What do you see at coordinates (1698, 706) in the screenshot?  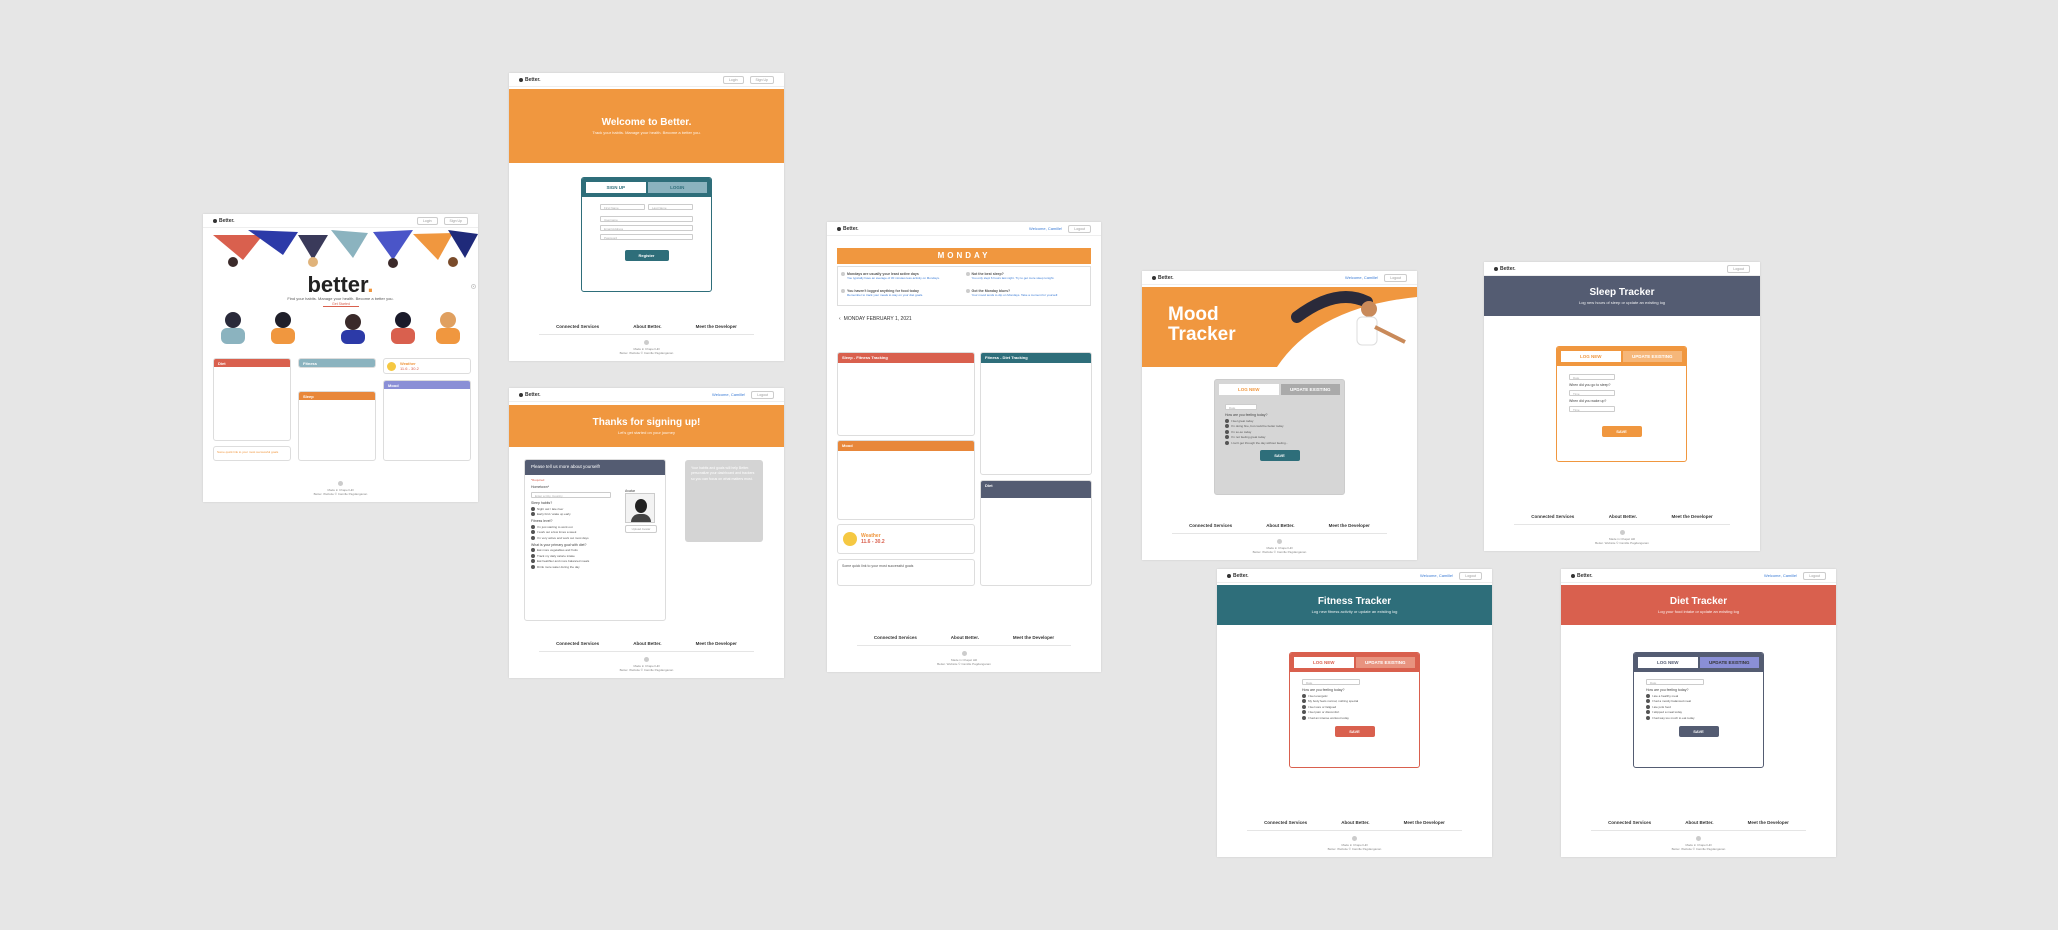 I see `diet-option: I ate junk food` at bounding box center [1698, 706].